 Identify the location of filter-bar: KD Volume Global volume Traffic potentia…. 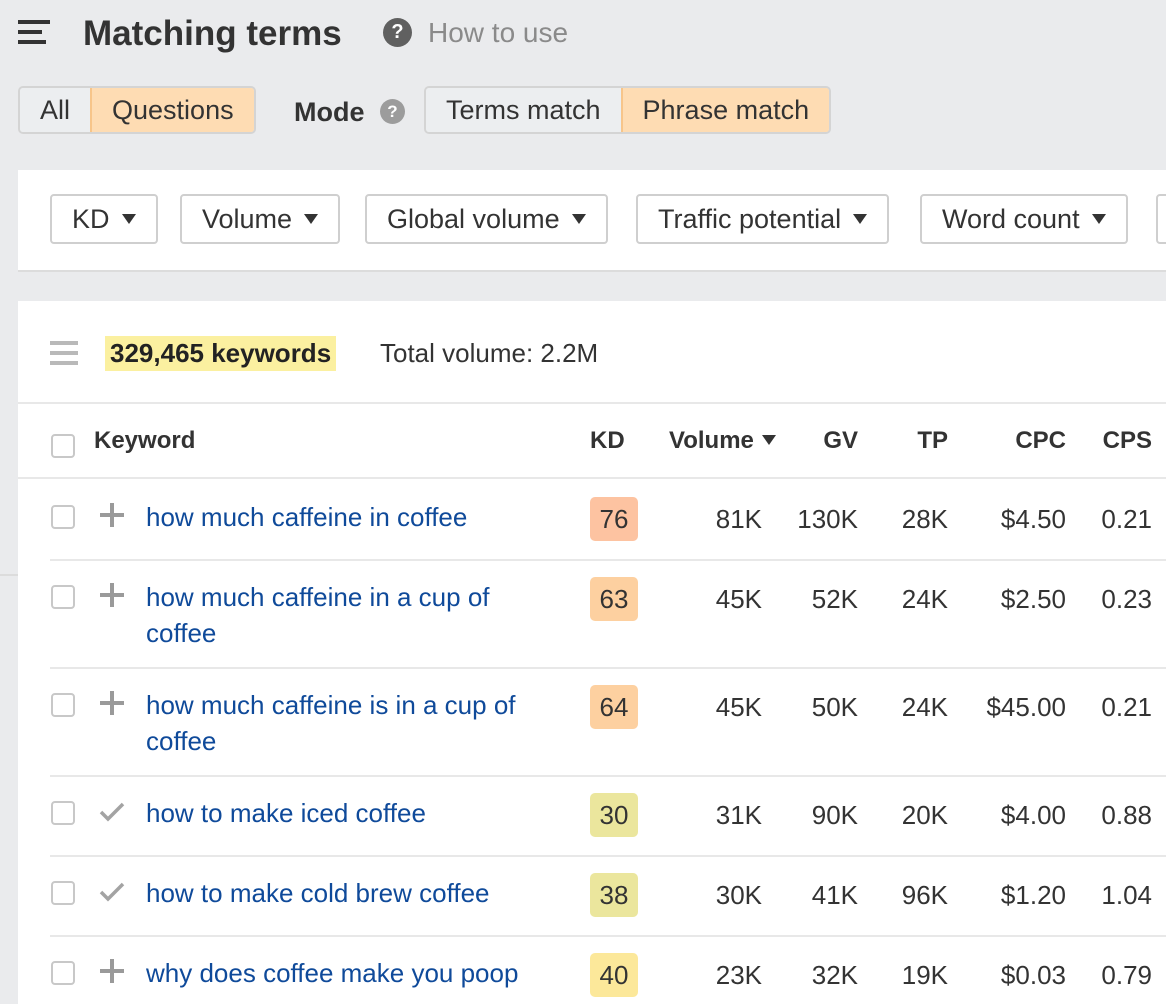
(592, 221).